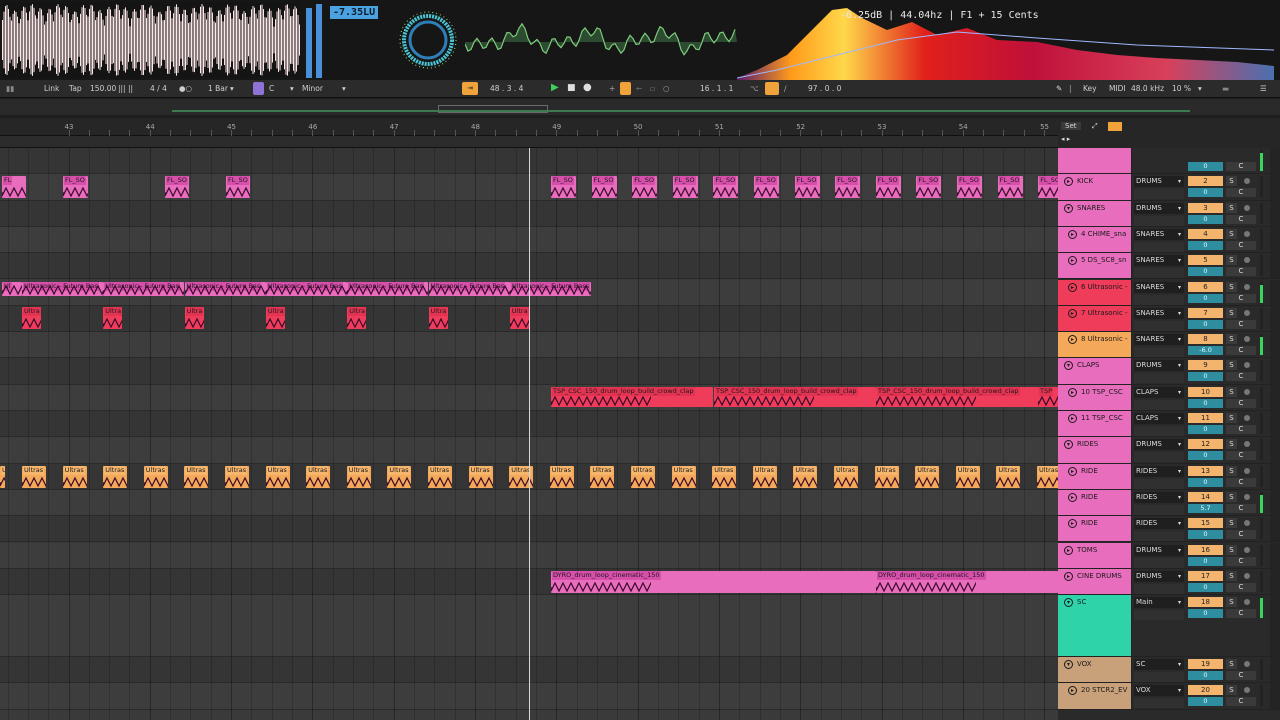 This screenshot has width=1280, height=720. I want to click on metronome-icon: ●○, so click(185, 88).